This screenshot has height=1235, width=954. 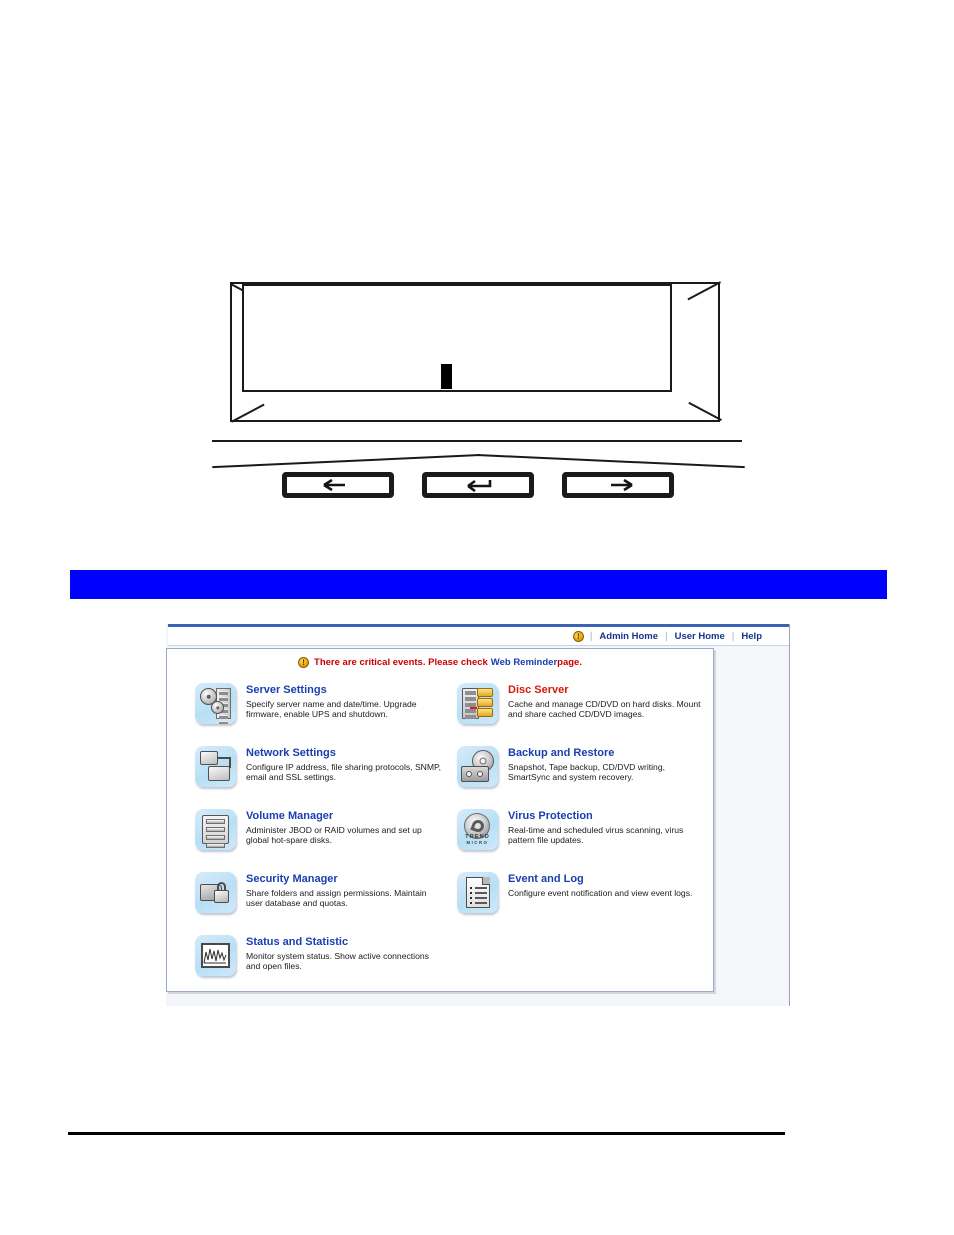 I want to click on footer-divider-rule, so click(x=426, y=1133).